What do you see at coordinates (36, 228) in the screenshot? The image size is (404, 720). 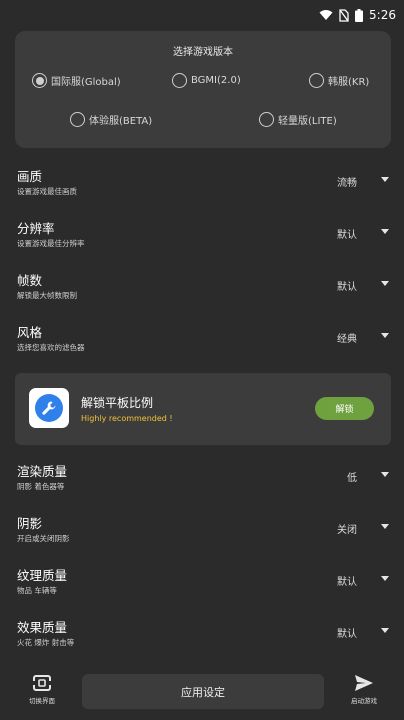 I see `setting-title: 分辨率` at bounding box center [36, 228].